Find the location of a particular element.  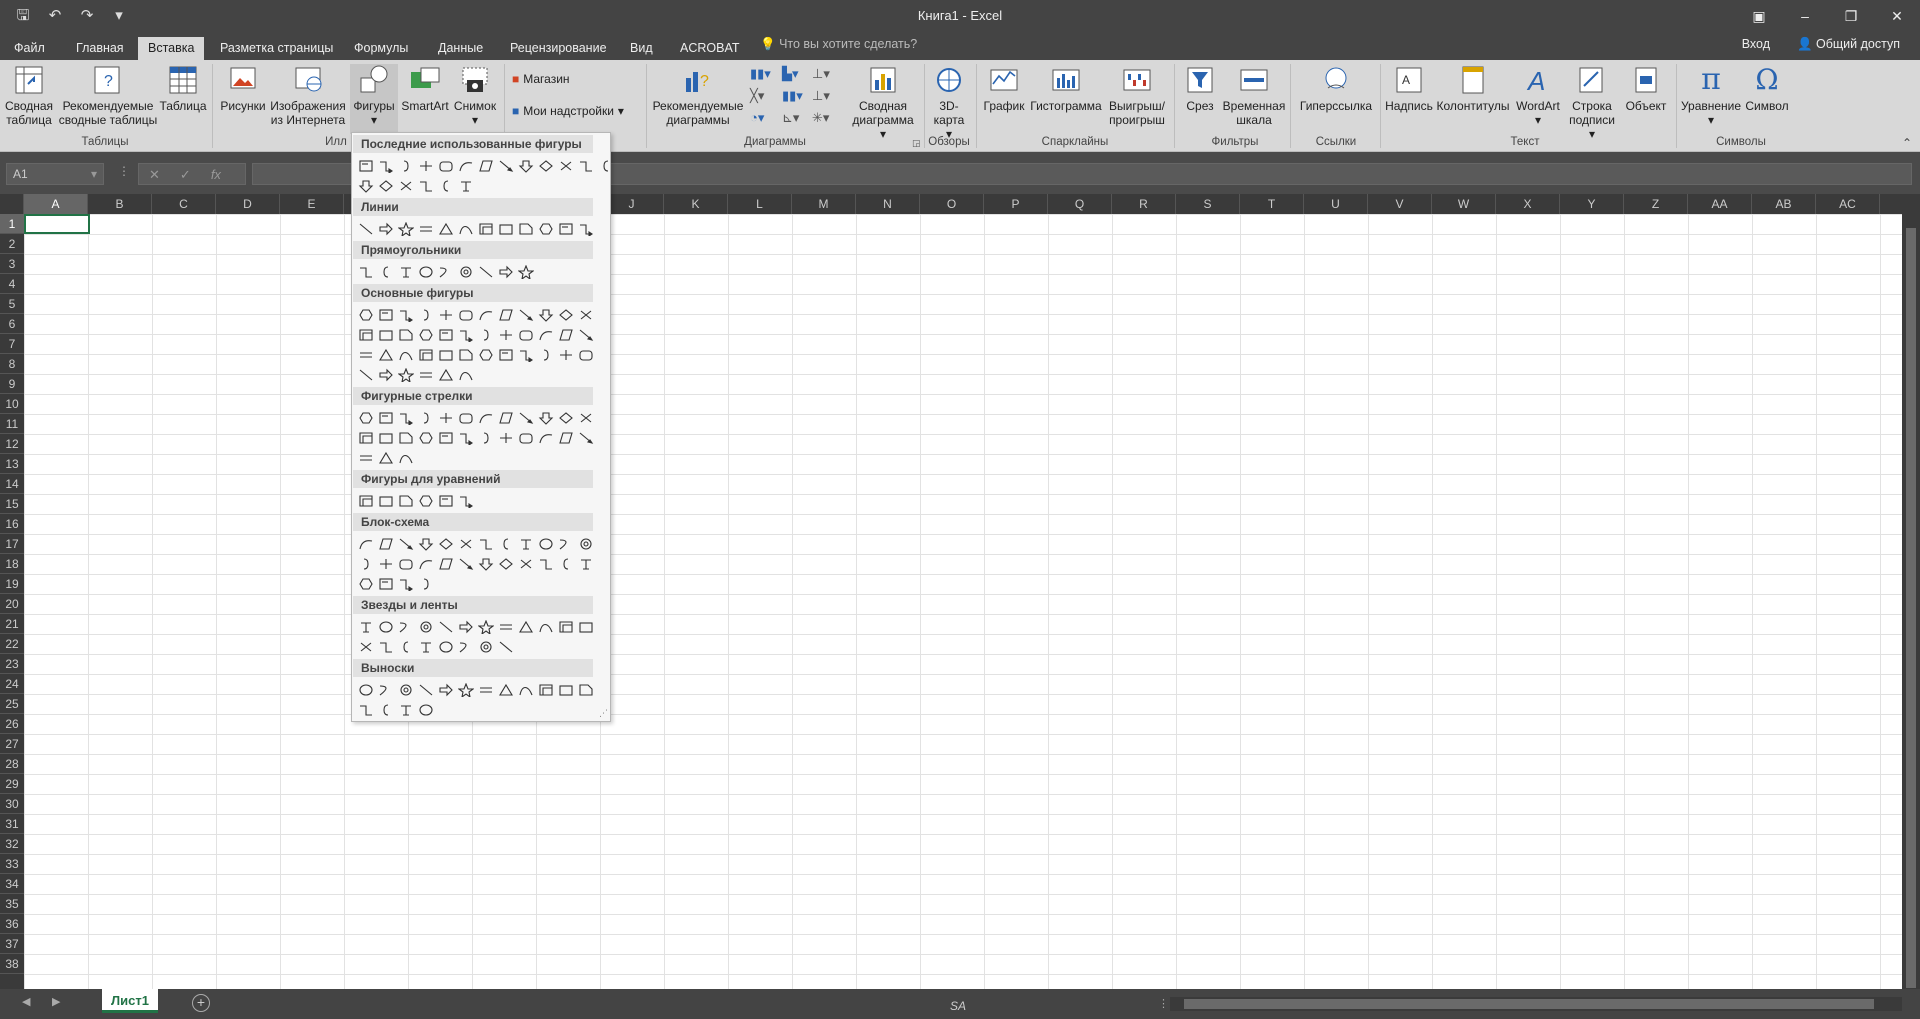

equation-button: π Уравнение ▾ is located at coordinates (1711, 96).